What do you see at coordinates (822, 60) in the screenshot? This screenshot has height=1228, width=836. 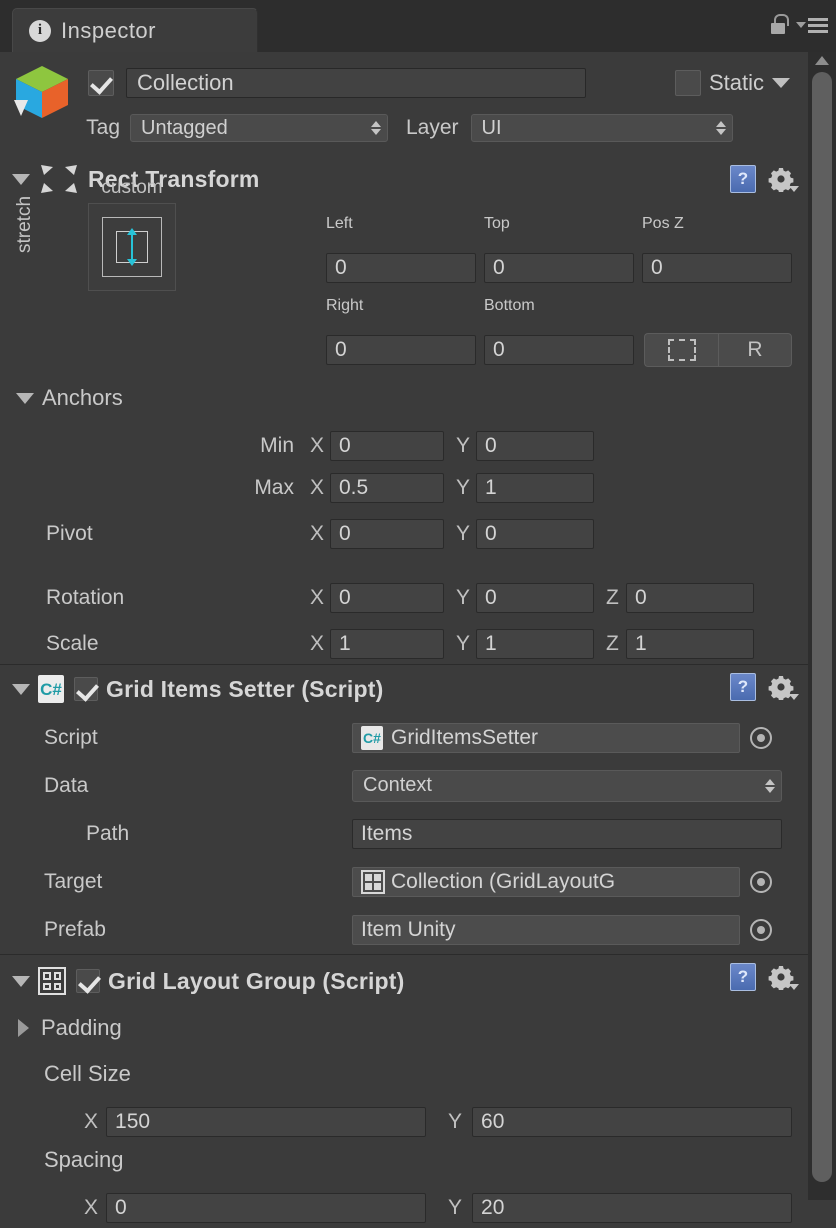 I see `scroll-up-arrow-icon` at bounding box center [822, 60].